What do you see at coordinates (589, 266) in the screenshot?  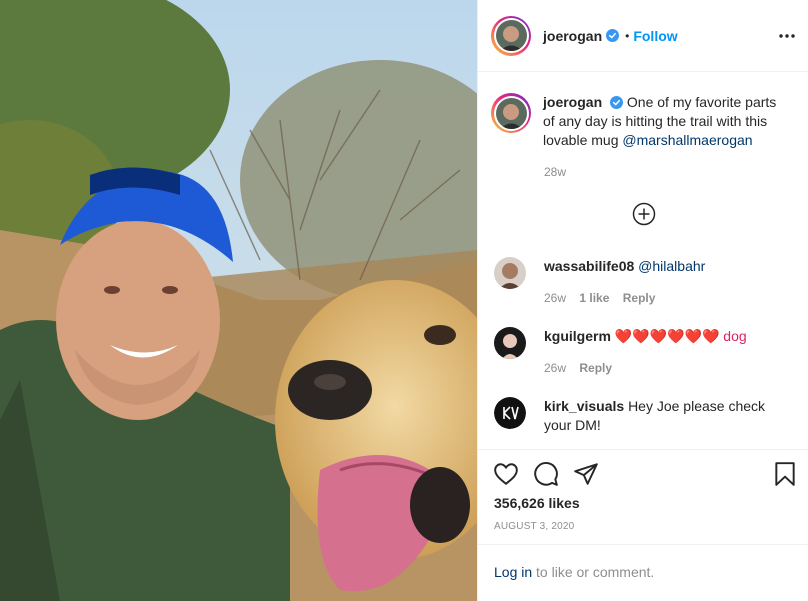 I see `commenter-username: wassabilife08` at bounding box center [589, 266].